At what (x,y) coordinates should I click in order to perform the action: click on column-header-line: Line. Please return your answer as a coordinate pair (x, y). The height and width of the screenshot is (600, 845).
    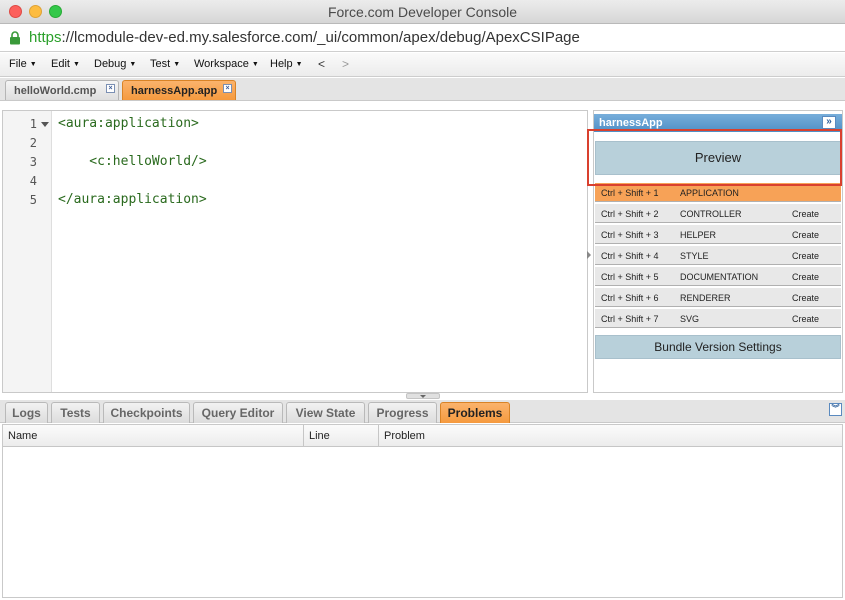
    Looking at the image, I should click on (340, 436).